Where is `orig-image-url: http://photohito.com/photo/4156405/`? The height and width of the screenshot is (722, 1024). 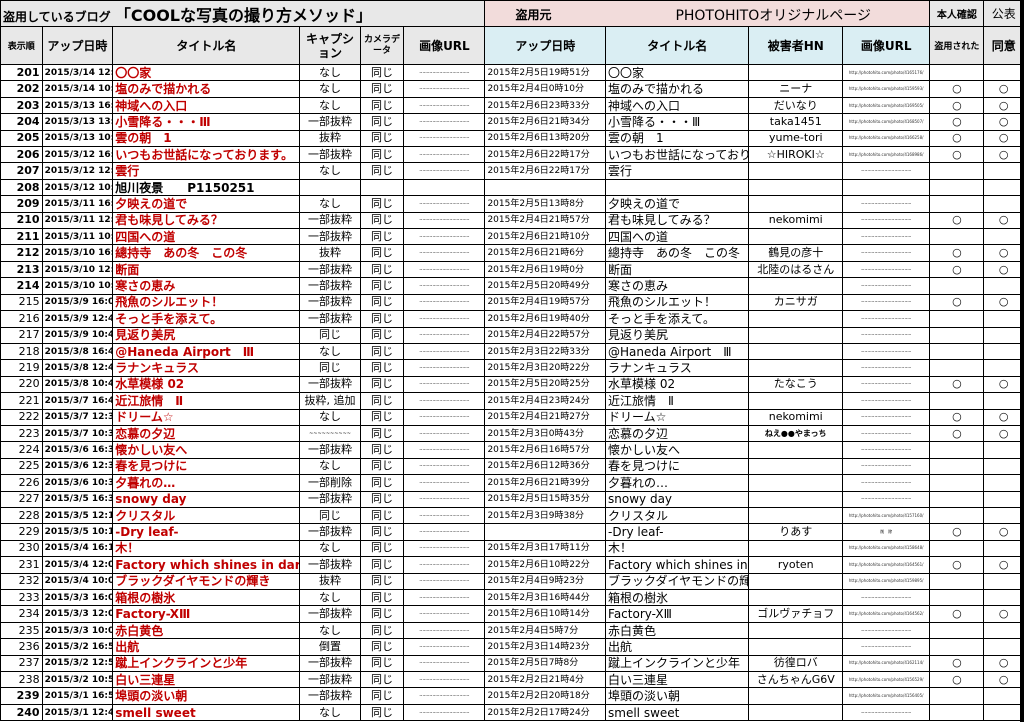 orig-image-url: http://photohito.com/photo/4156405/ is located at coordinates (886, 696).